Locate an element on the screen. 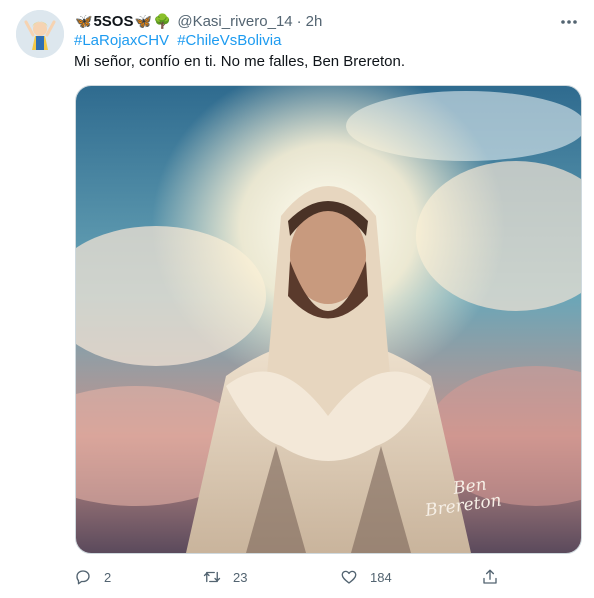 Image resolution: width=594 pixels, height=598 pixels. retweet-count: 23 is located at coordinates (240, 577).